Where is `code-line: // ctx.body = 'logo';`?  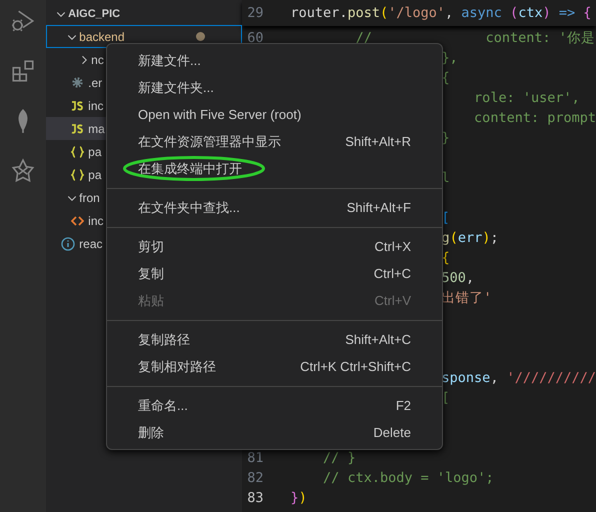 code-line: // ctx.body = 'logo'; is located at coordinates (408, 478).